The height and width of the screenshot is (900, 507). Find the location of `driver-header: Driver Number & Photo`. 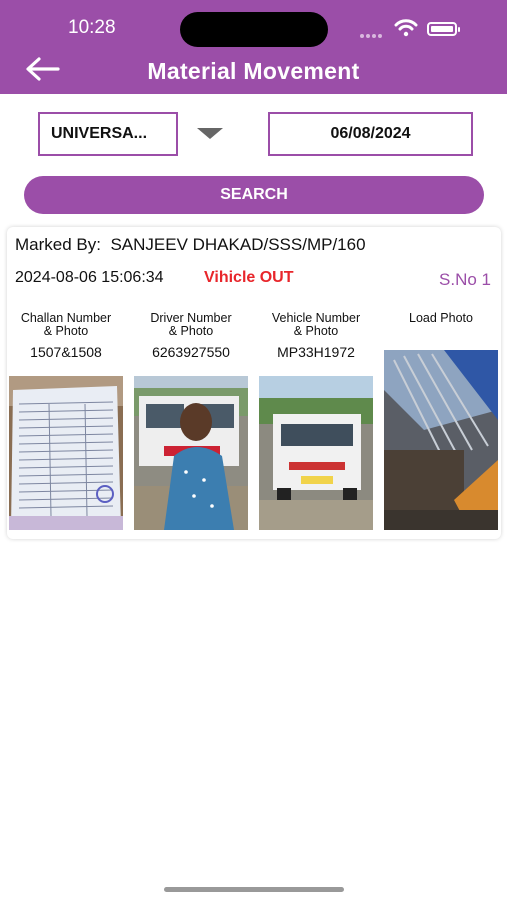

driver-header: Driver Number & Photo is located at coordinates (191, 326).